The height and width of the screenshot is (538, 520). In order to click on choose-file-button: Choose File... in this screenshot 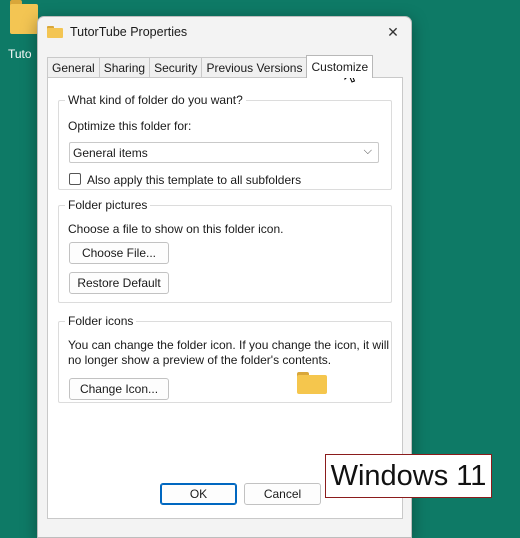, I will do `click(119, 253)`.